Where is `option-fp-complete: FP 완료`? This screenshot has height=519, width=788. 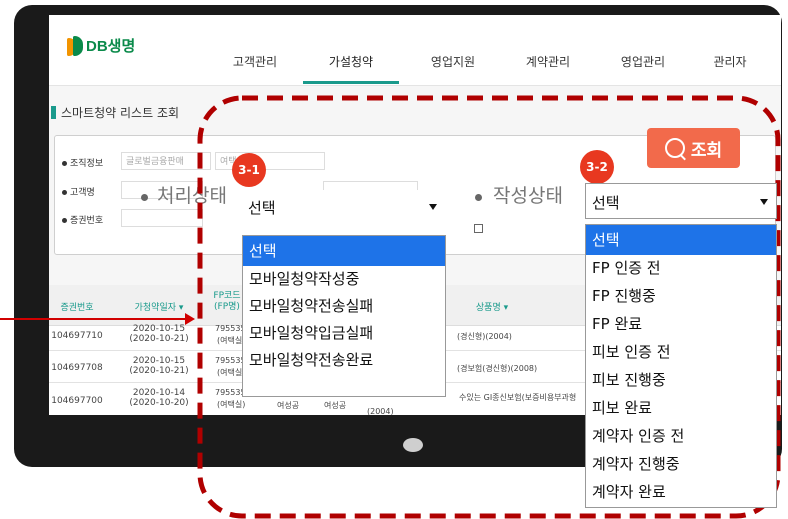
option-fp-complete: FP 완료 is located at coordinates (681, 324).